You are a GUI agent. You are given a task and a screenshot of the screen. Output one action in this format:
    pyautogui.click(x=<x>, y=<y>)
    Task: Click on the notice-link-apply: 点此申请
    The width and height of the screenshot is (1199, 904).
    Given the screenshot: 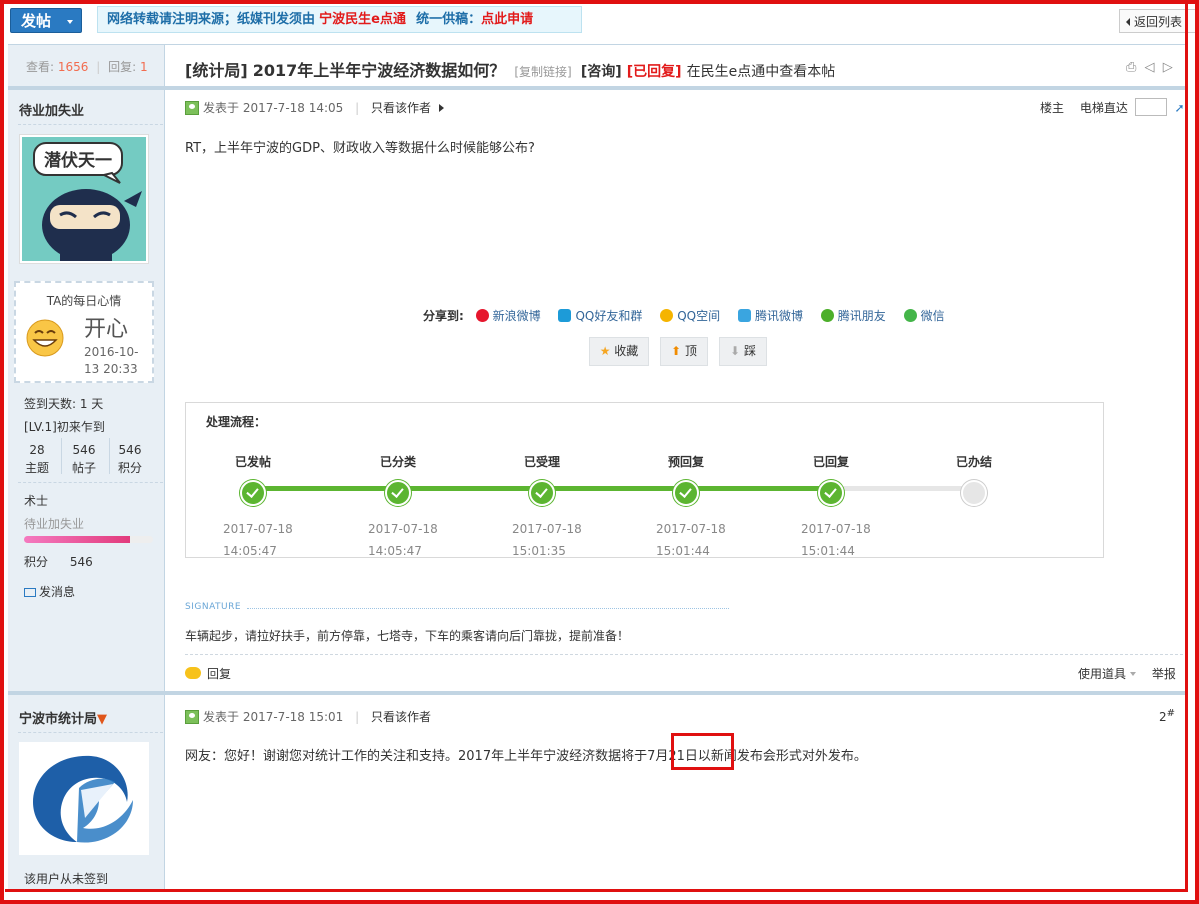 What is the action you would take?
    pyautogui.click(x=507, y=19)
    